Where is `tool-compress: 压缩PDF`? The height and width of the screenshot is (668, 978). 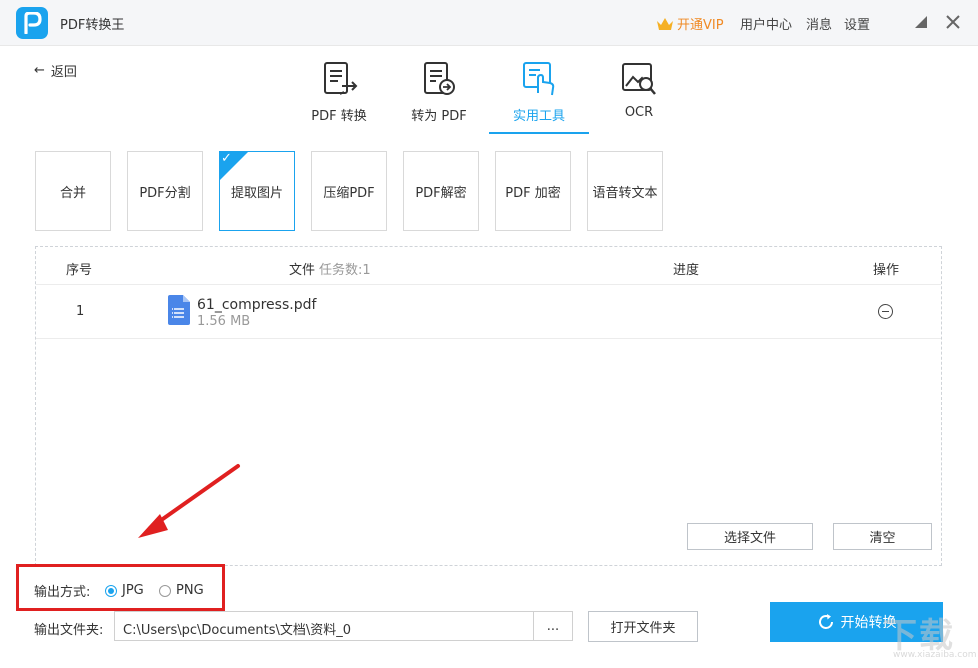 tool-compress: 压缩PDF is located at coordinates (349, 191).